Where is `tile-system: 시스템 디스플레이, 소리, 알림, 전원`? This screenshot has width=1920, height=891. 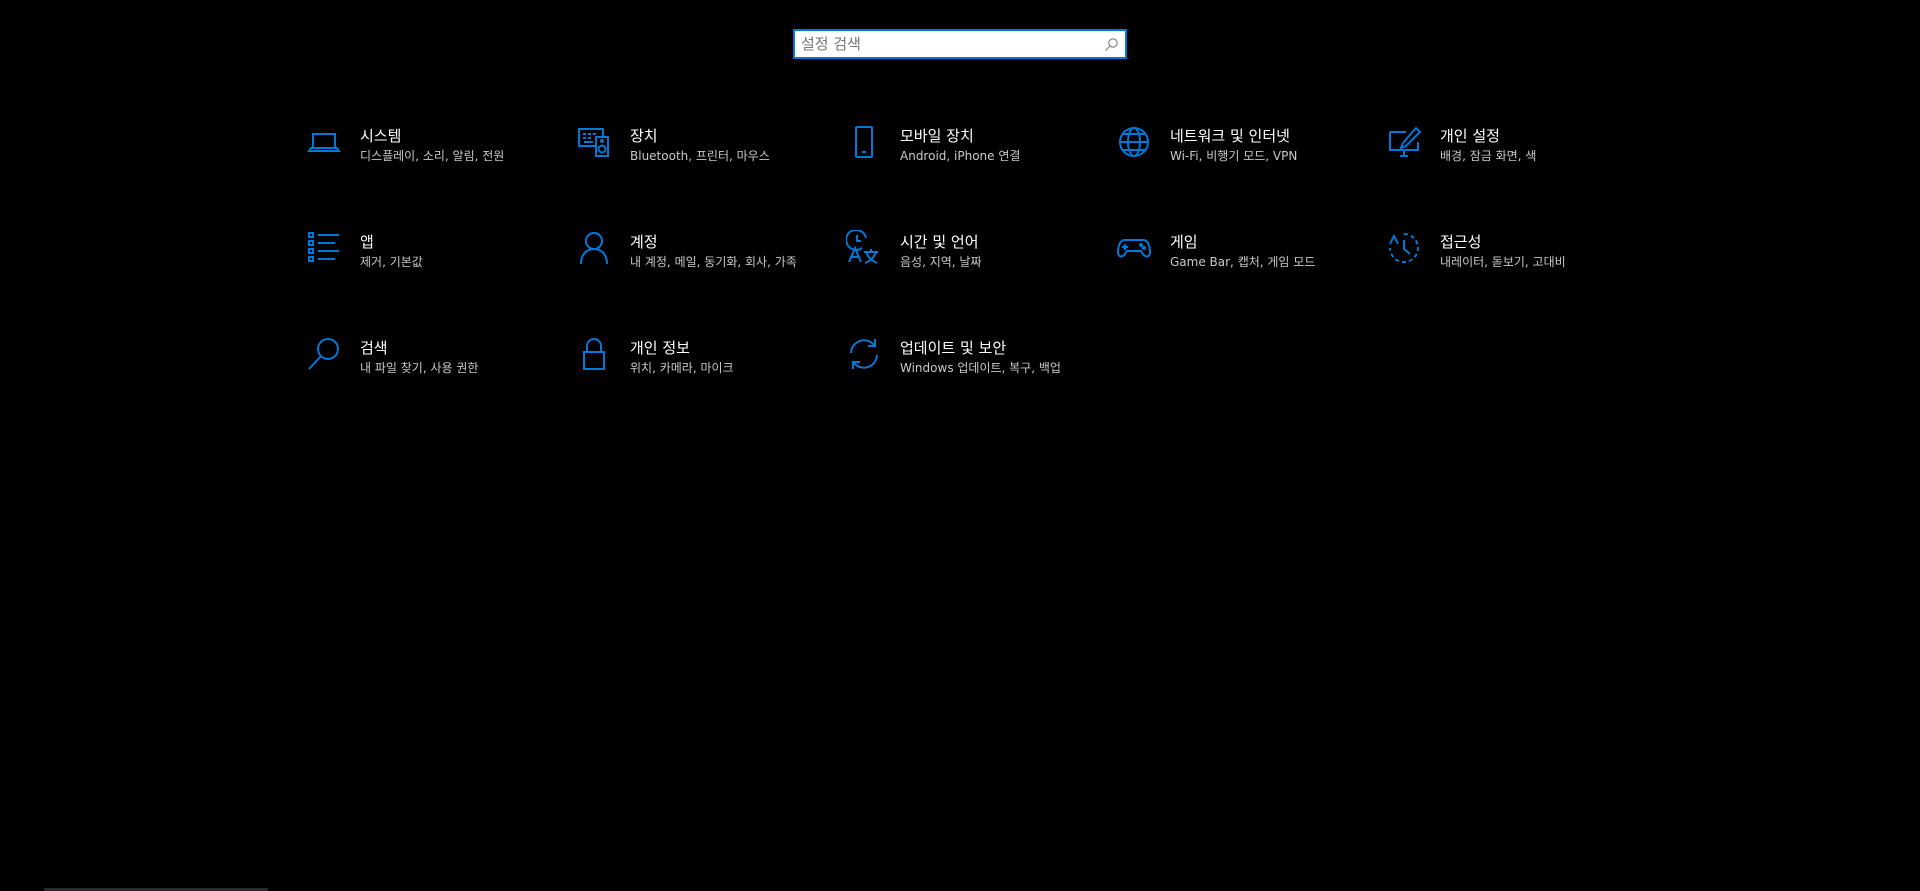
tile-system: 시스템 디스플레이, 소리, 알림, 전원 is located at coordinates (431, 160).